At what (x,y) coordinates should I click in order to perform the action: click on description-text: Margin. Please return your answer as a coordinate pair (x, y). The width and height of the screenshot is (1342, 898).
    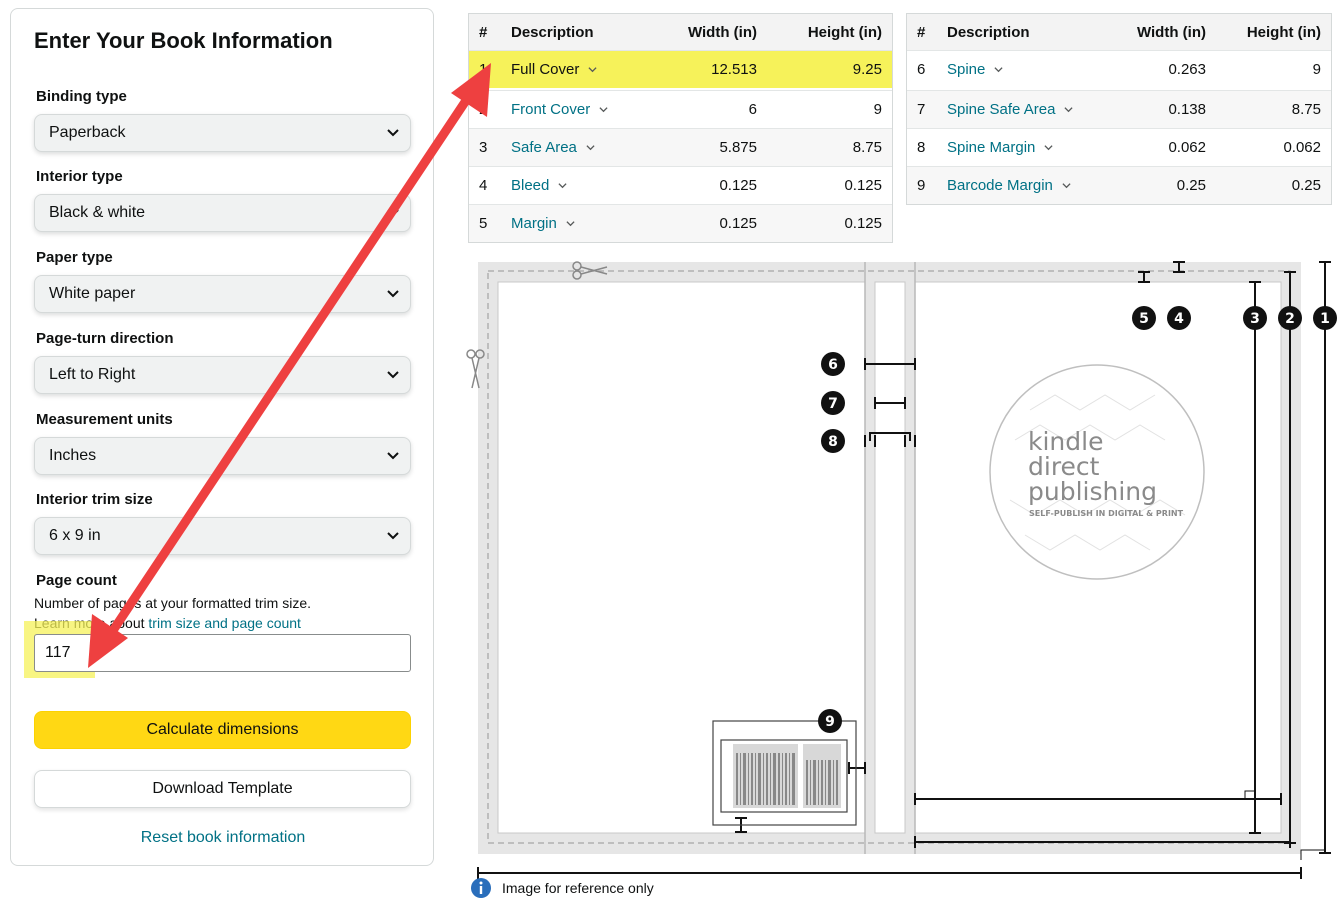
    Looking at the image, I should click on (534, 223).